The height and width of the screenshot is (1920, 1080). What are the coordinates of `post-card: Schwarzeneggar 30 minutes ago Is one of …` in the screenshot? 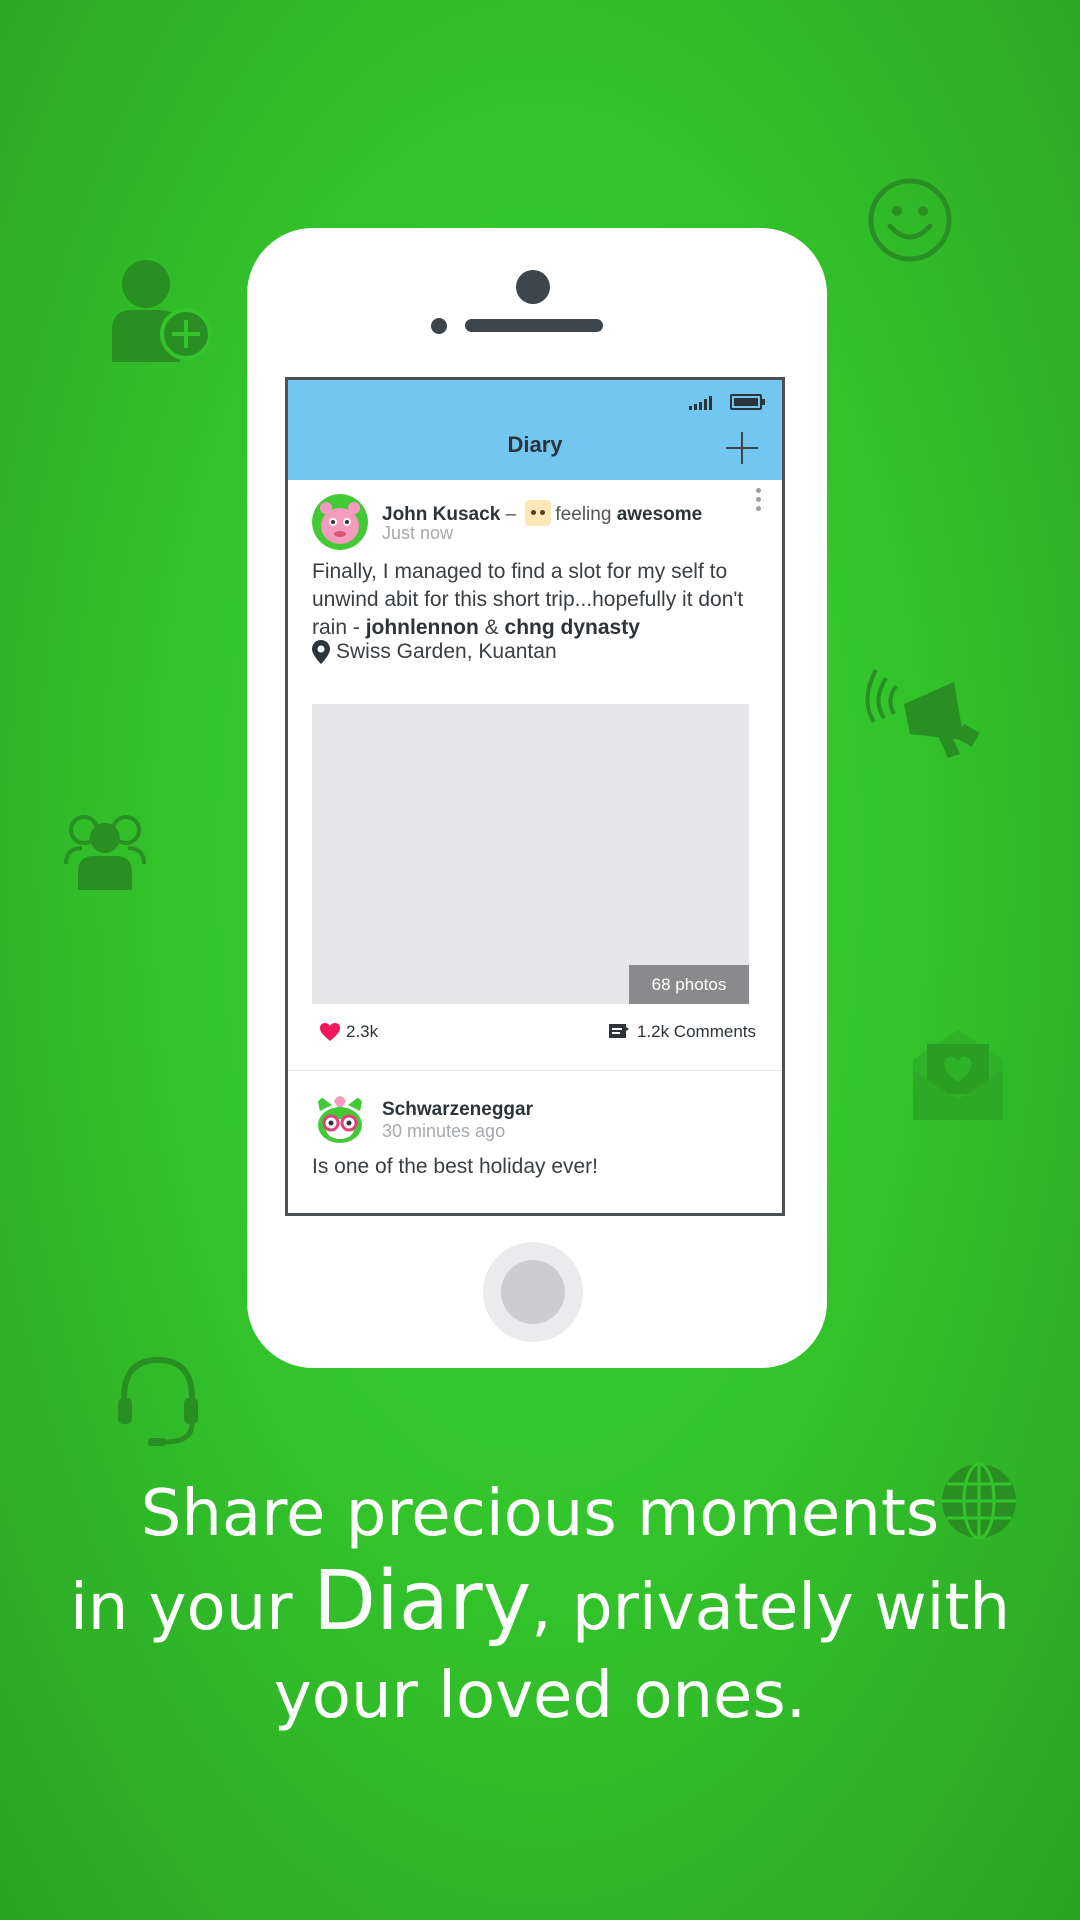 It's located at (535, 1142).